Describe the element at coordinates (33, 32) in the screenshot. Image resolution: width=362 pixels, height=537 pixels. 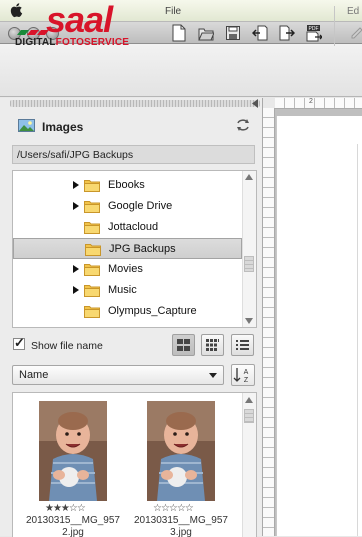
I see `logo-stripes-icon` at that location.